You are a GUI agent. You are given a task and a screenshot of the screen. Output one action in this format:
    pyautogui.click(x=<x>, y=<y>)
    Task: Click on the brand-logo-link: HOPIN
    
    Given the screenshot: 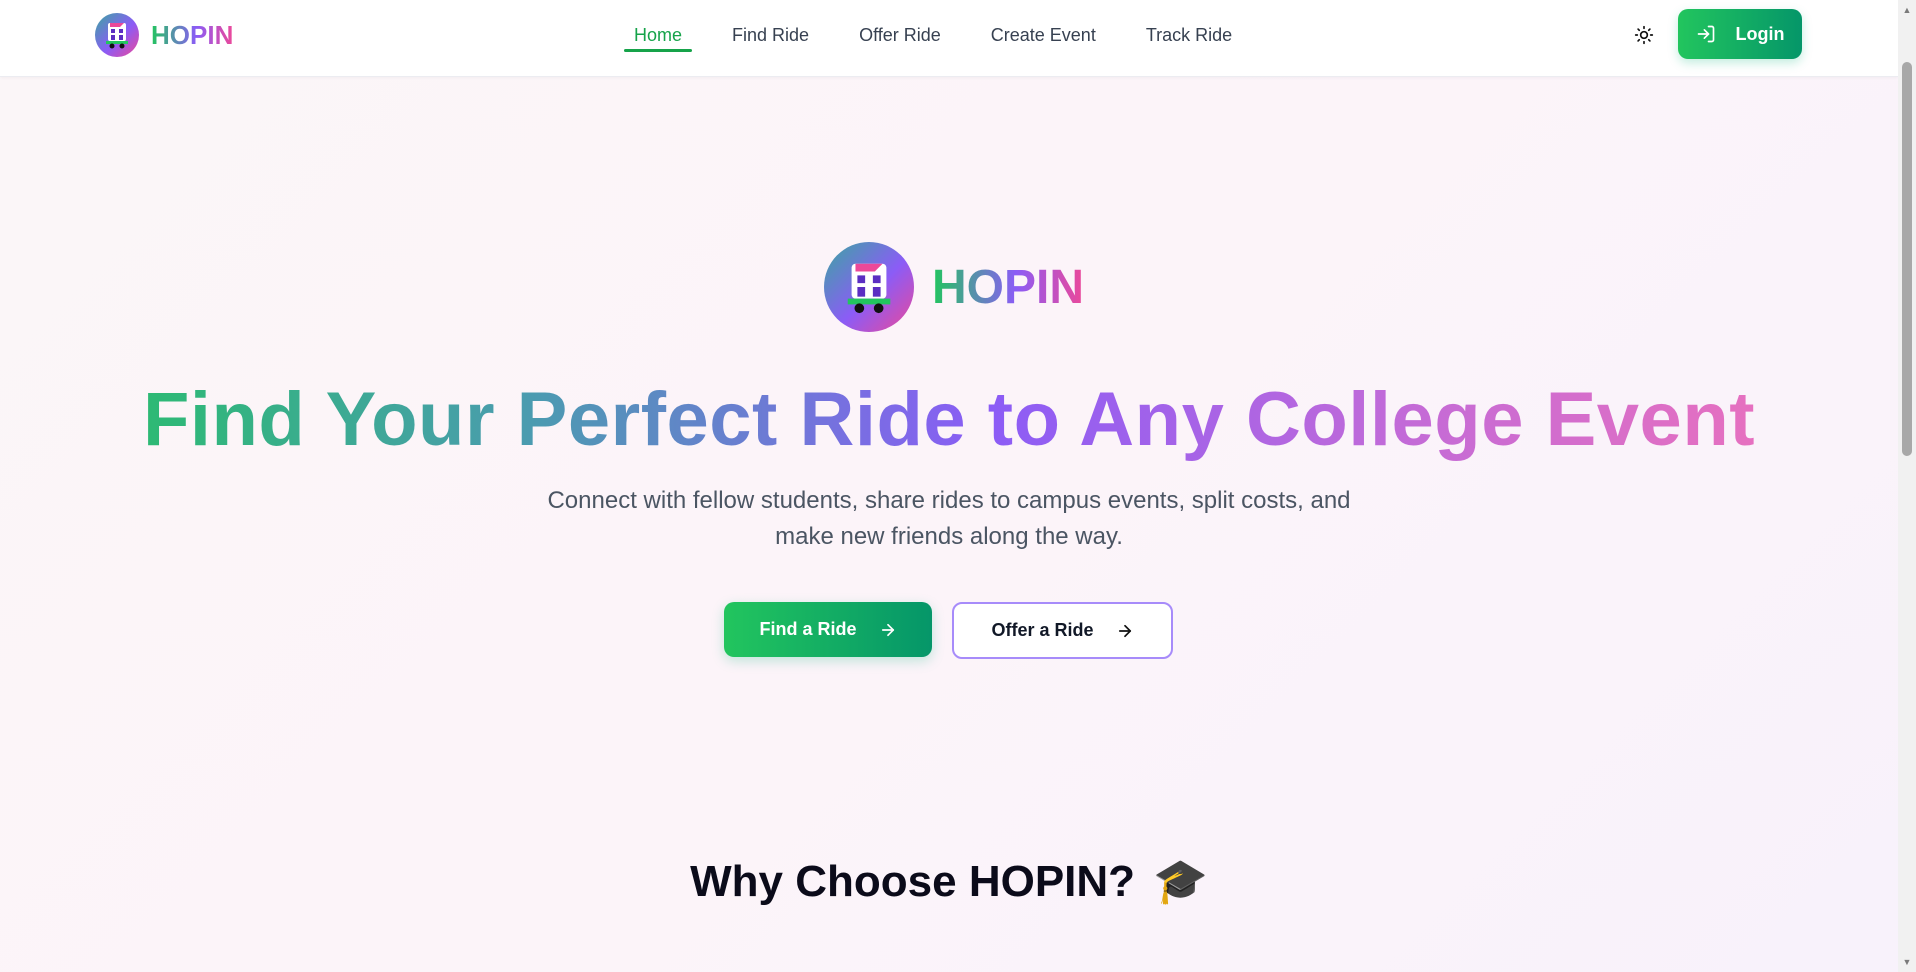 What is the action you would take?
    pyautogui.click(x=164, y=35)
    